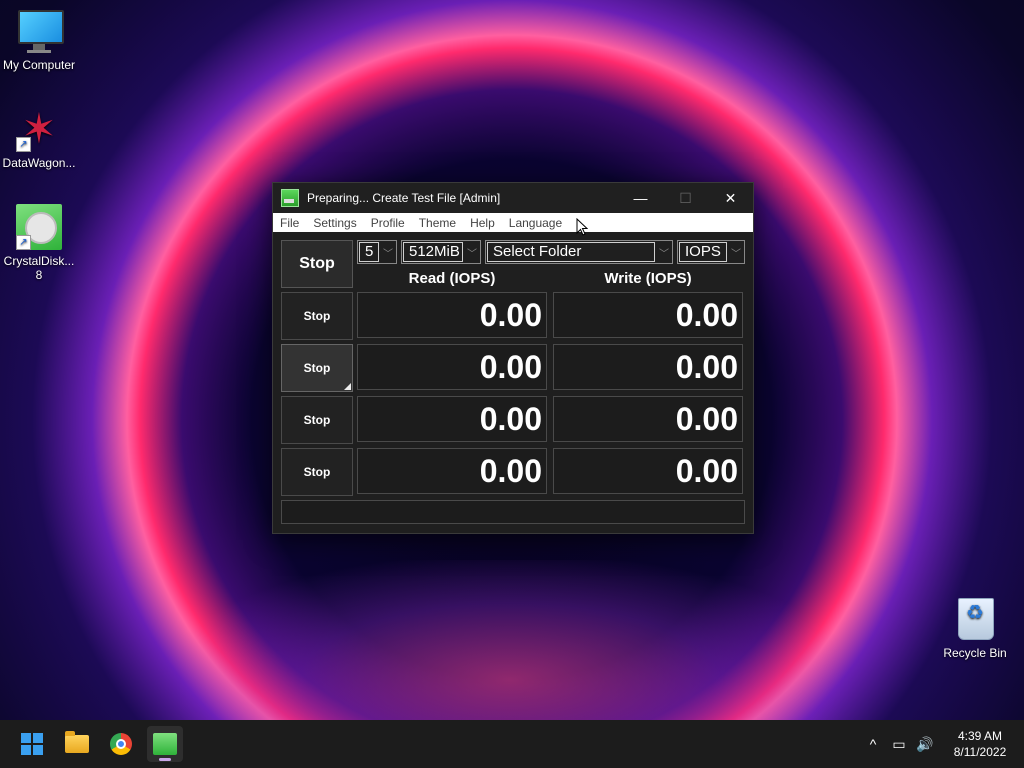 The height and width of the screenshot is (768, 1024). I want to click on clock-date: 8/11/2022, so click(980, 752).